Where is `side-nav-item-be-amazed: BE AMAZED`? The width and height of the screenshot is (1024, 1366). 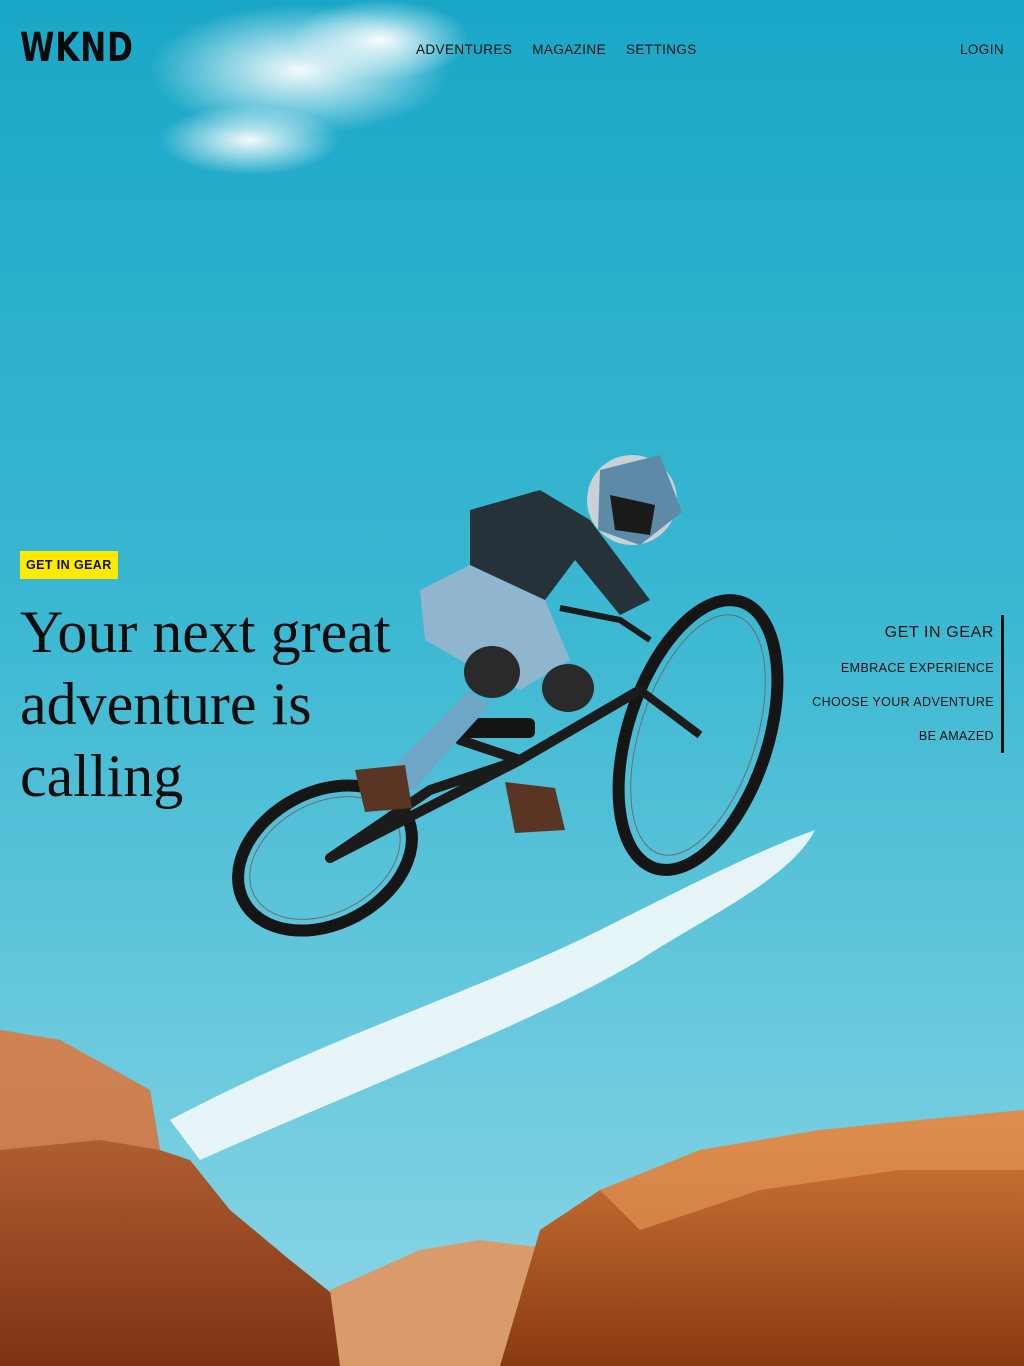 side-nav-item-be-amazed: BE AMAZED is located at coordinates (894, 736).